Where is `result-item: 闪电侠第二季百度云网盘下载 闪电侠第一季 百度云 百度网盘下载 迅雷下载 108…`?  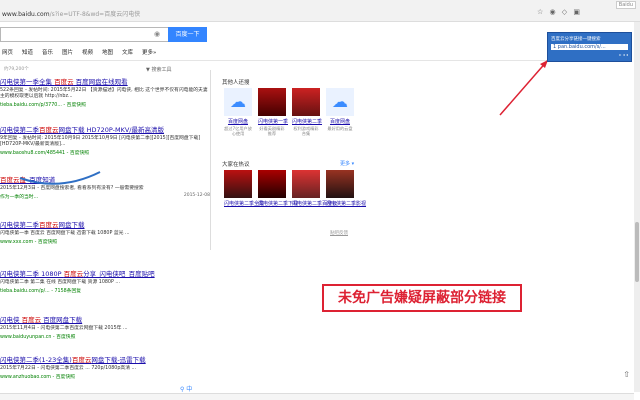 result-item: 闪电侠第二季百度云网盘下载 闪电侠第一季 百度云 百度网盘下载 迅雷下载 108… is located at coordinates (105, 232).